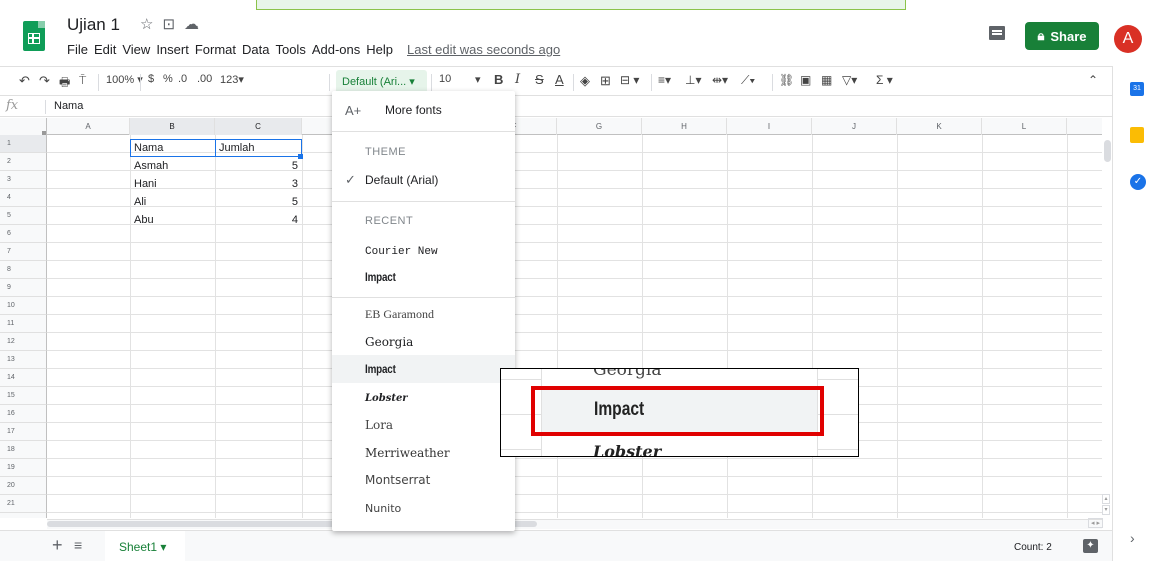  What do you see at coordinates (23, 414) in the screenshot?
I see `row-header: 16` at bounding box center [23, 414].